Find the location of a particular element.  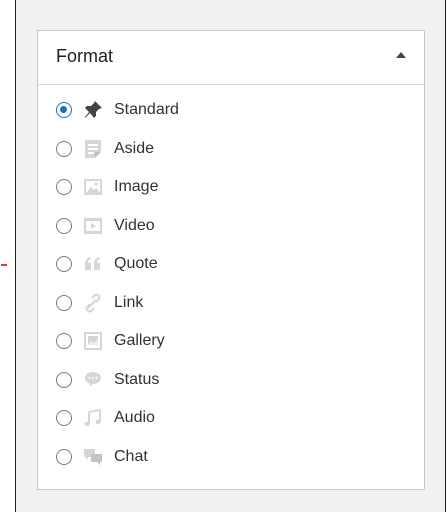

format-option-status: Status is located at coordinates (117, 380).